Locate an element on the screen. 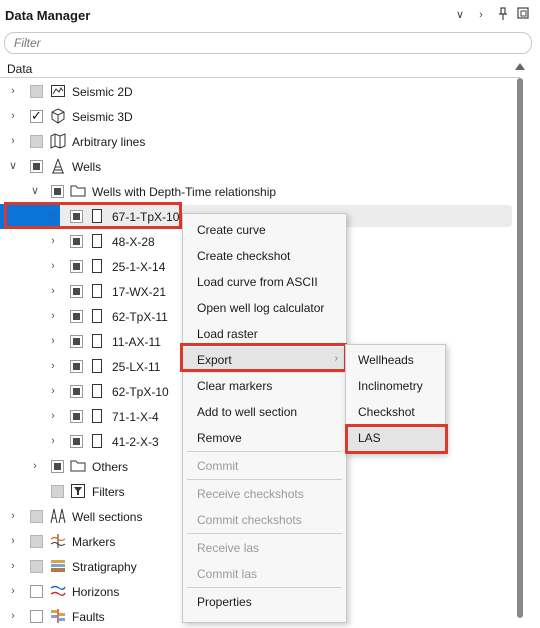 This screenshot has width=540, height=628. tree-item-label: Well sections is located at coordinates (107, 517).